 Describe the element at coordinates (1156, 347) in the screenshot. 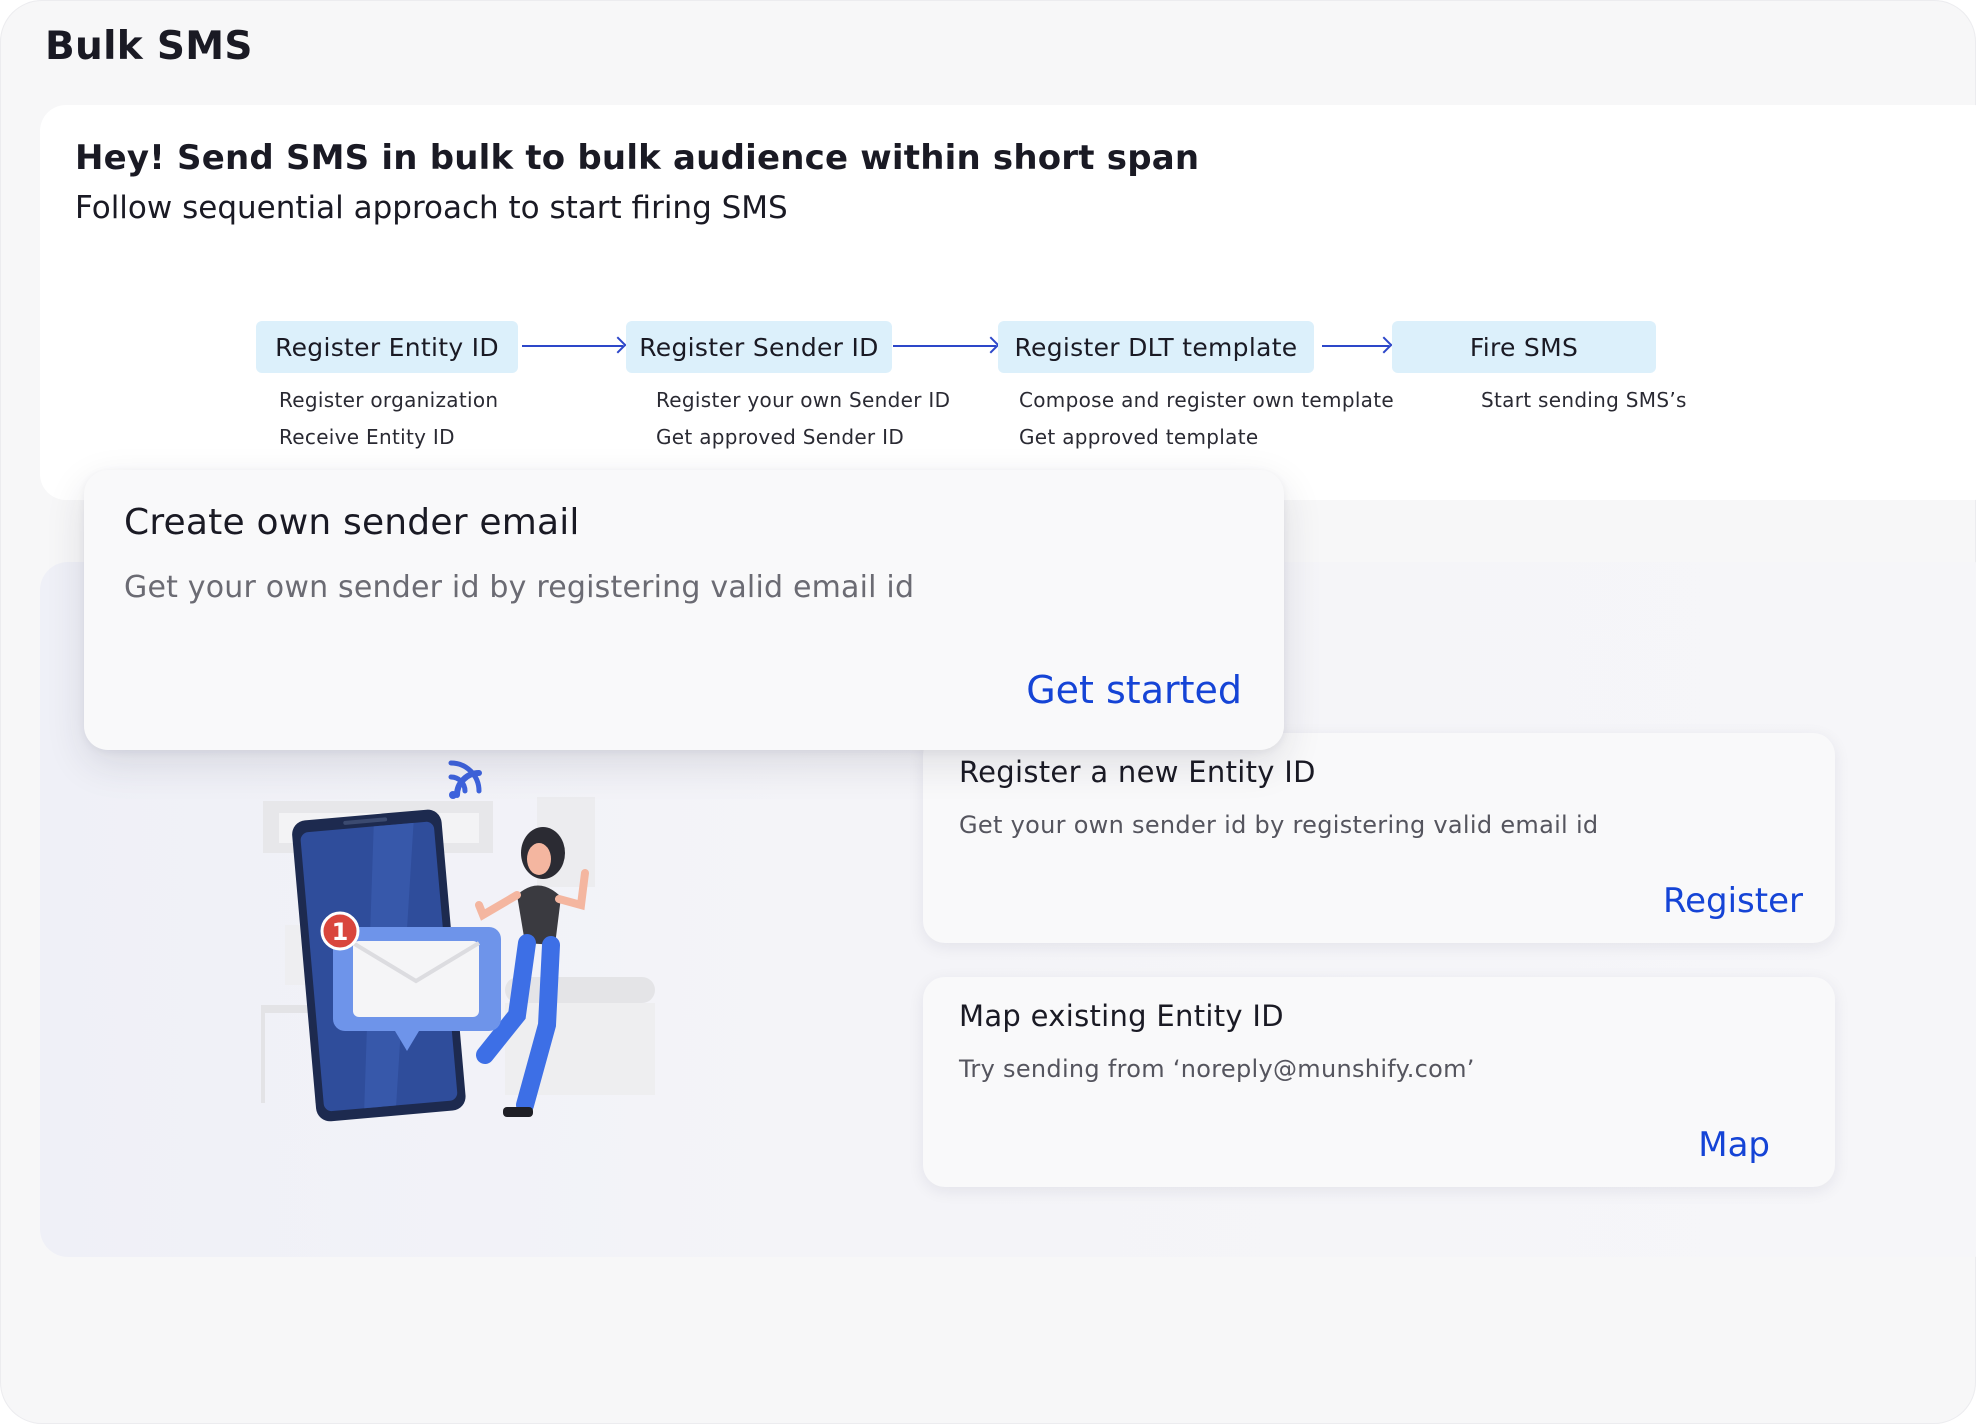

I see `step-register-dlt-template: Register DLT template` at that location.